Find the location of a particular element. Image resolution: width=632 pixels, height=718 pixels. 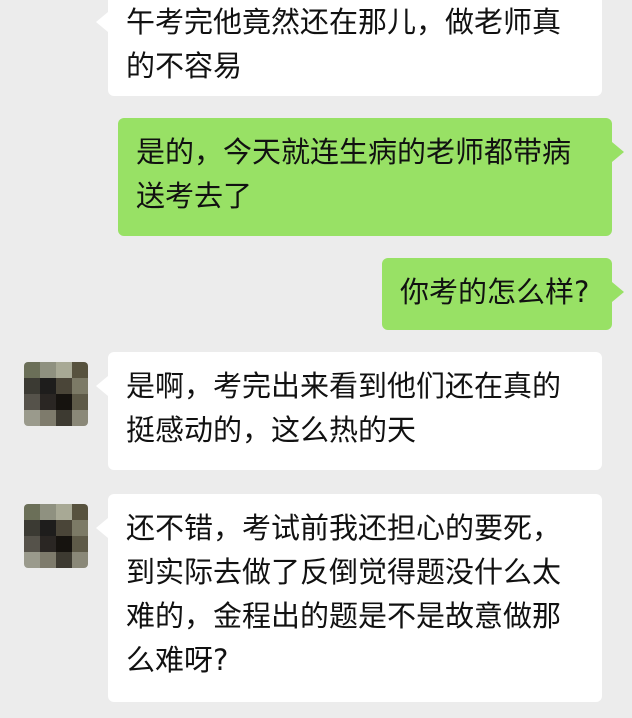

message-text: 你考的怎么样? is located at coordinates (495, 292).